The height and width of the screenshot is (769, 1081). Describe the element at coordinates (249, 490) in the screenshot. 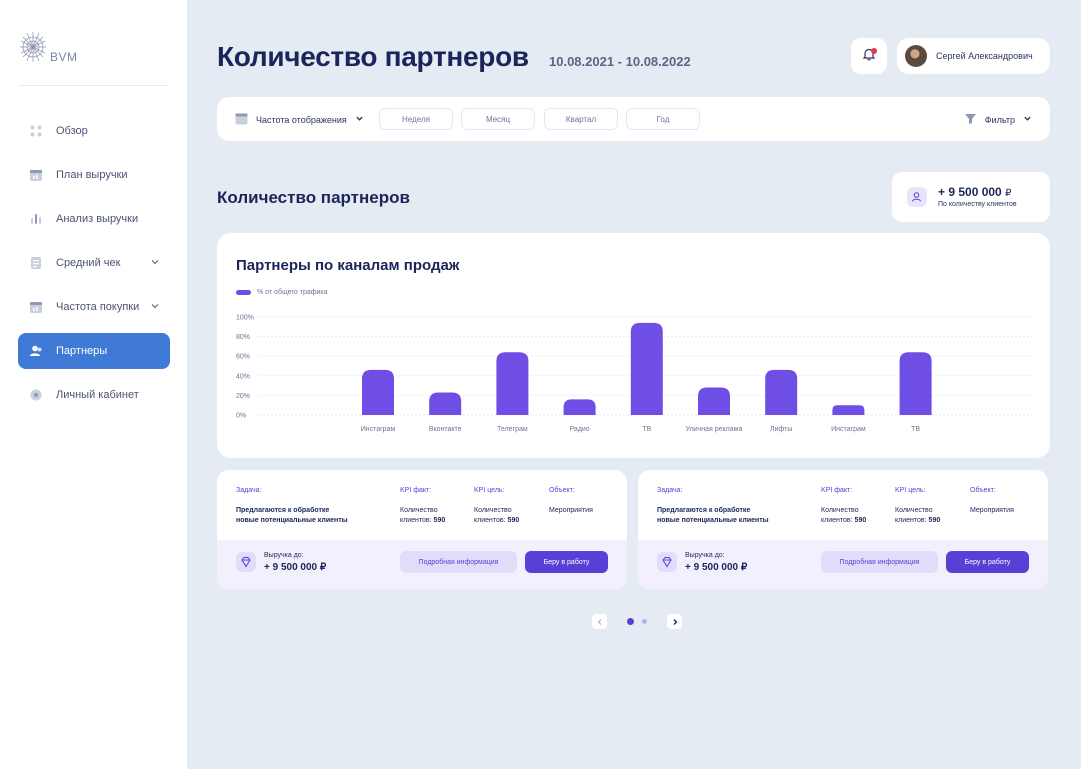

I see `task-label: Задача:` at that location.